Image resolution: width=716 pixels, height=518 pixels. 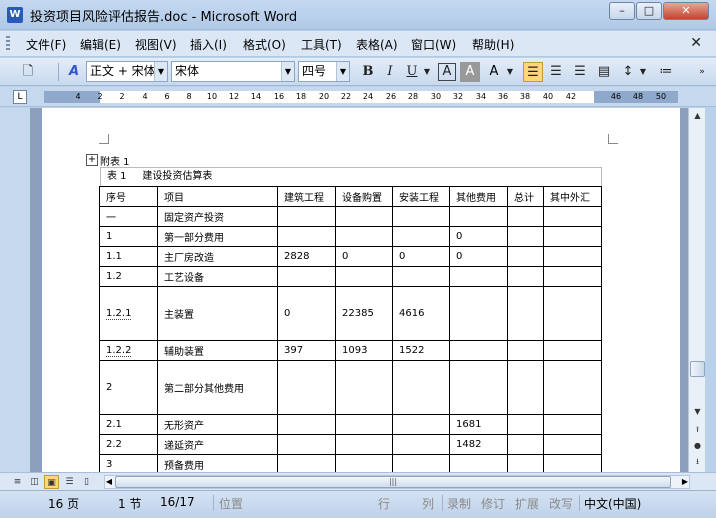 What do you see at coordinates (364, 313) in the screenshot?
I see `table-cell: 22385` at bounding box center [364, 313].